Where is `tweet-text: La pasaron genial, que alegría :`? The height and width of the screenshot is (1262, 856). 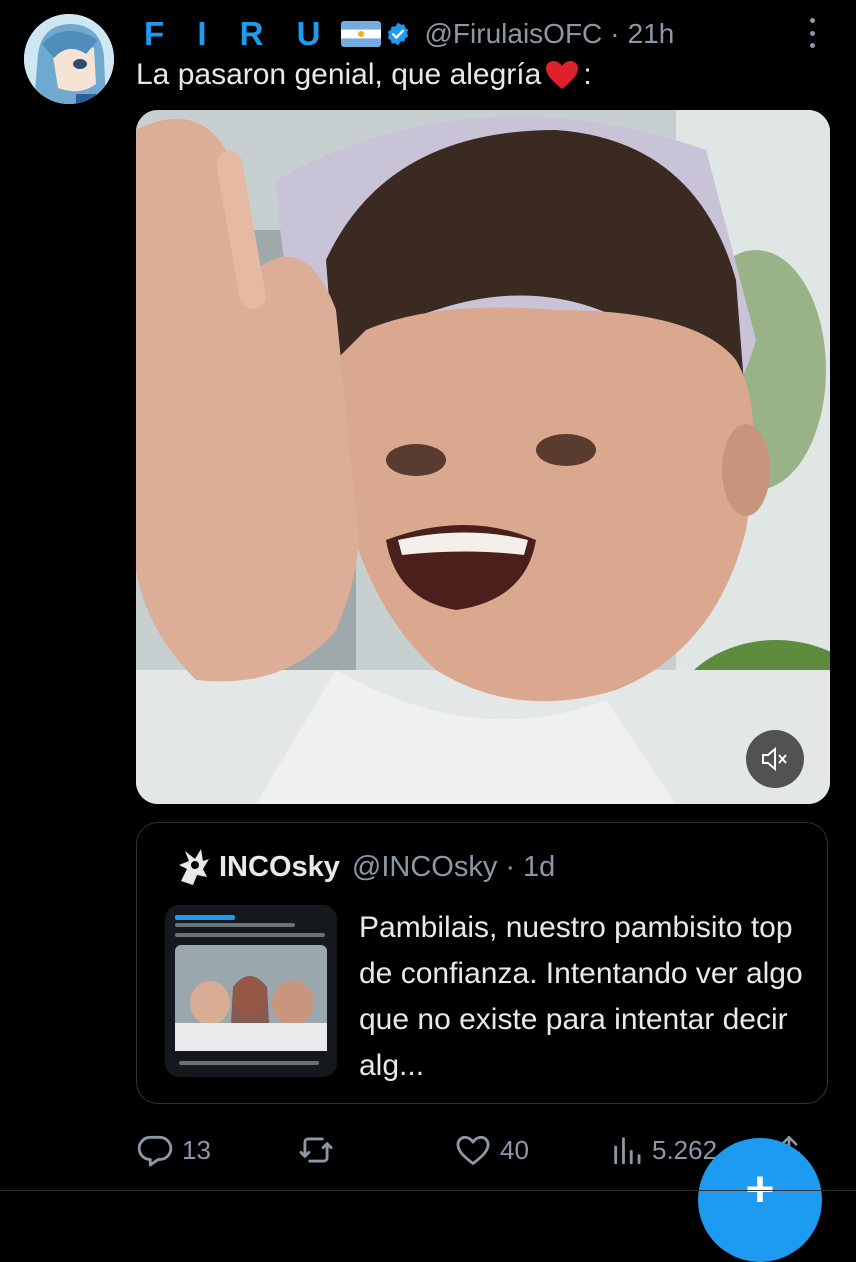 tweet-text: La pasaron genial, que alegría : is located at coordinates (364, 75).